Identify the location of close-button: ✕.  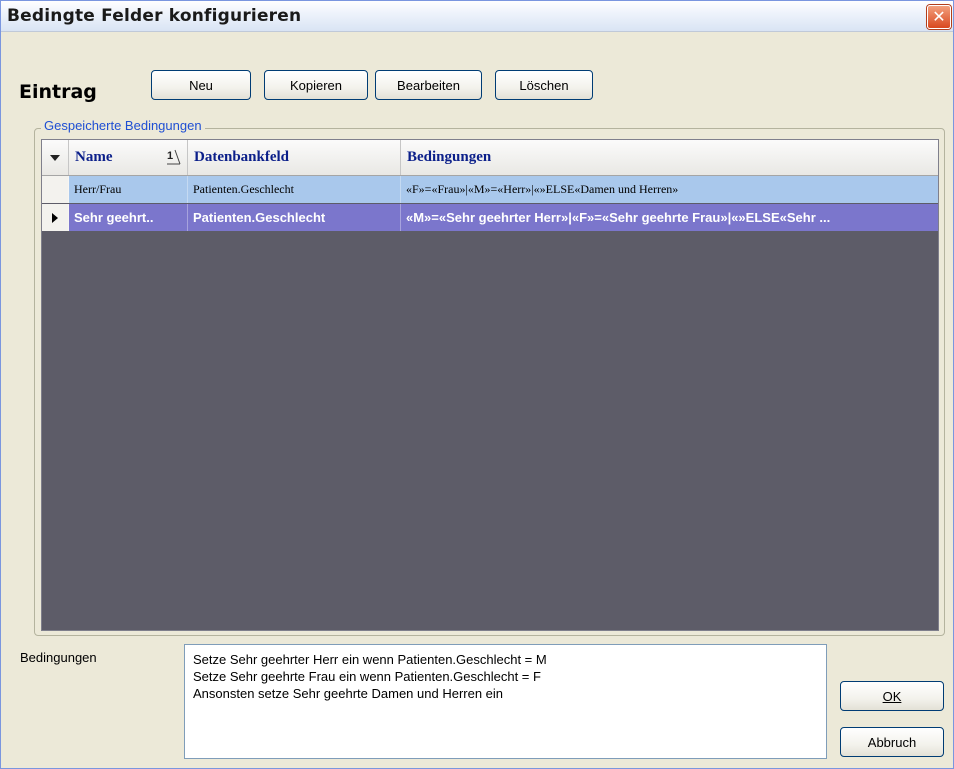
(939, 17).